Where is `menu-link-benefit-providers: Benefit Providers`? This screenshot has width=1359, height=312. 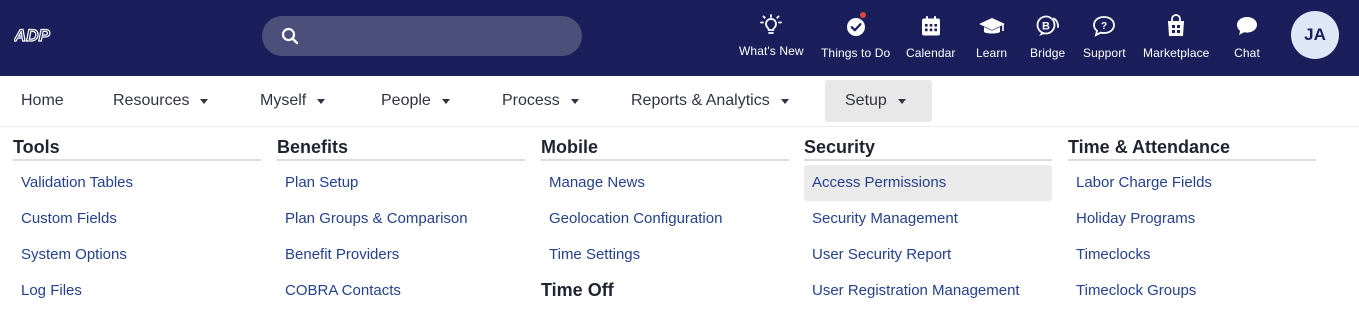
menu-link-benefit-providers: Benefit Providers is located at coordinates (401, 255).